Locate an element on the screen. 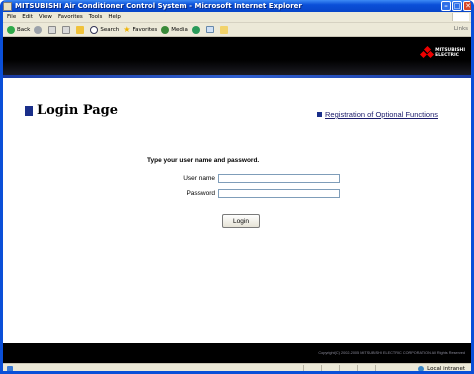 The width and height of the screenshot is (474, 374). forward-arrow-icon is located at coordinates (38, 29).